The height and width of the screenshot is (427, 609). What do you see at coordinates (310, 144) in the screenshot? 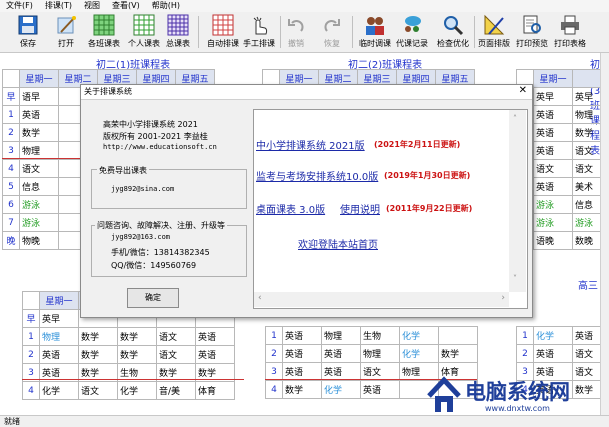
I see `link-scheduling-2021: 中小学排课系统 2021版` at bounding box center [310, 144].